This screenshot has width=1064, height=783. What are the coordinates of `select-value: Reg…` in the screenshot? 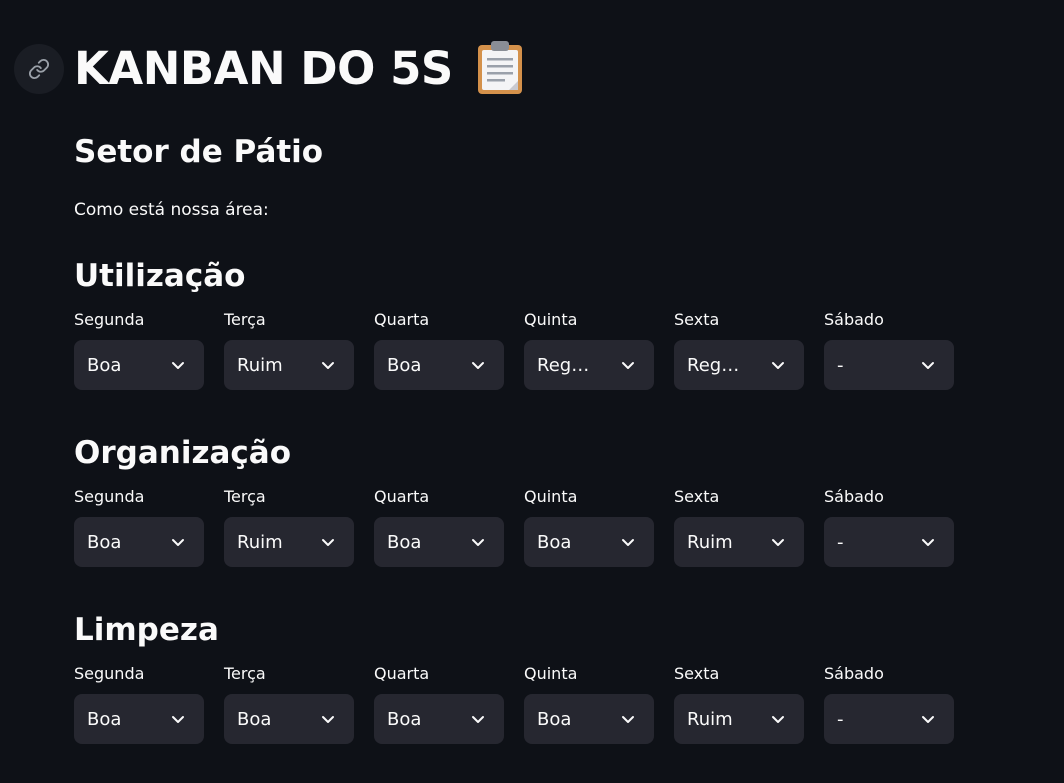 It's located at (713, 365).